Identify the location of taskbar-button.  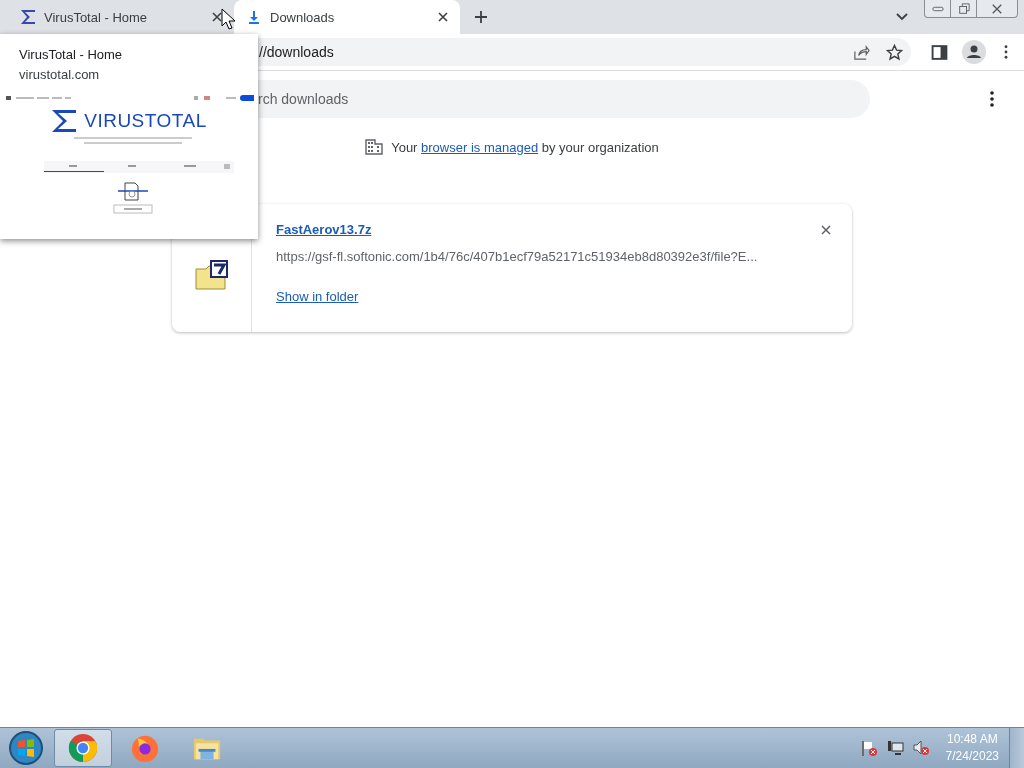
(83, 748).